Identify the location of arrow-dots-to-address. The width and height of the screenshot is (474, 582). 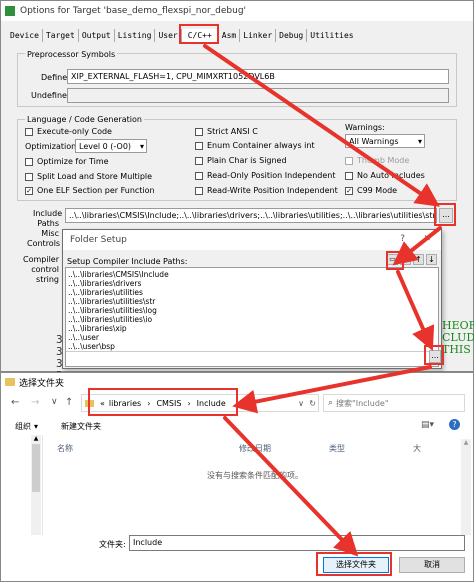
(332, 389).